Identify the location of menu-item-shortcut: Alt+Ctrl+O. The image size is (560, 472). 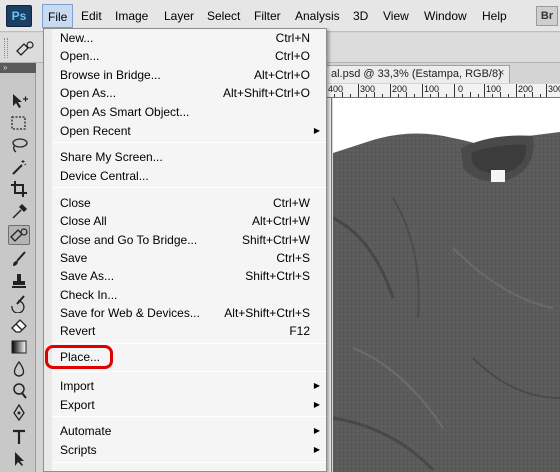
(281, 75).